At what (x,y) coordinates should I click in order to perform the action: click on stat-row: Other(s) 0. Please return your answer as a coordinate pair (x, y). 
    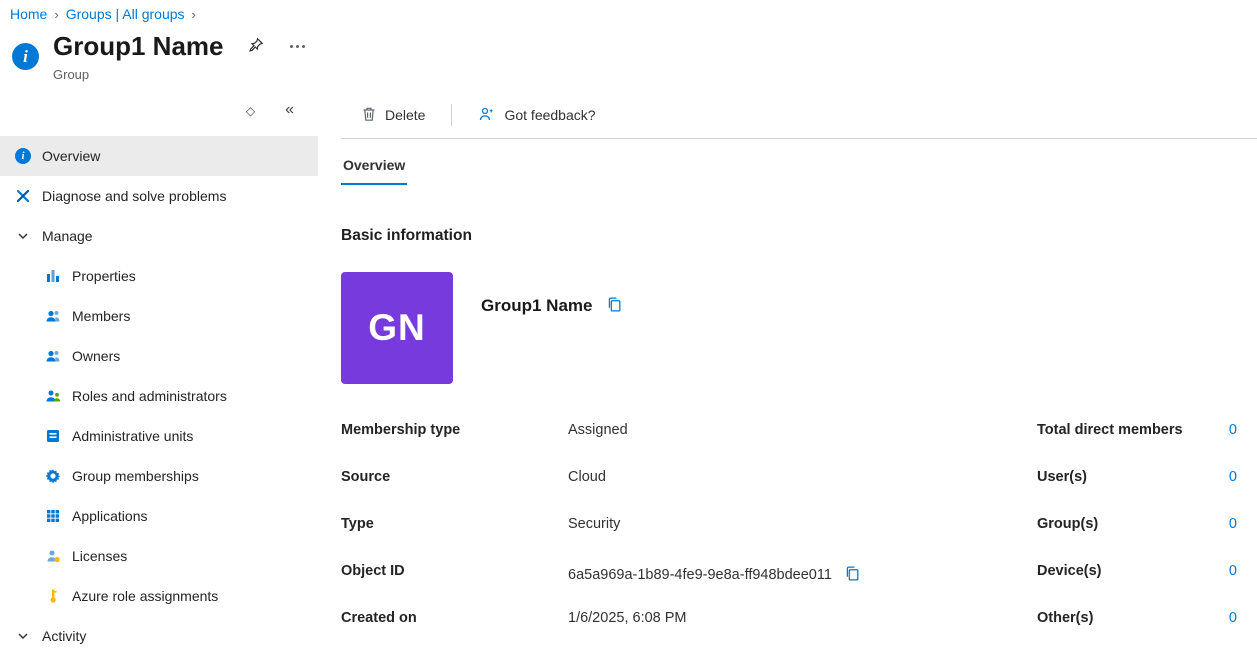
    Looking at the image, I should click on (1137, 617).